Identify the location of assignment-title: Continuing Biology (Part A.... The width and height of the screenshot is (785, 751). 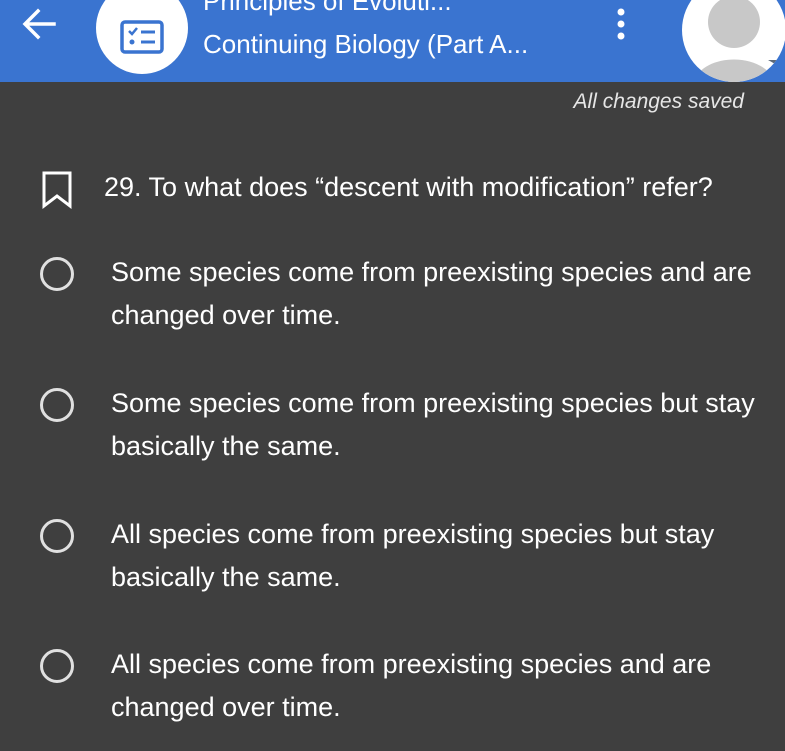
(366, 44).